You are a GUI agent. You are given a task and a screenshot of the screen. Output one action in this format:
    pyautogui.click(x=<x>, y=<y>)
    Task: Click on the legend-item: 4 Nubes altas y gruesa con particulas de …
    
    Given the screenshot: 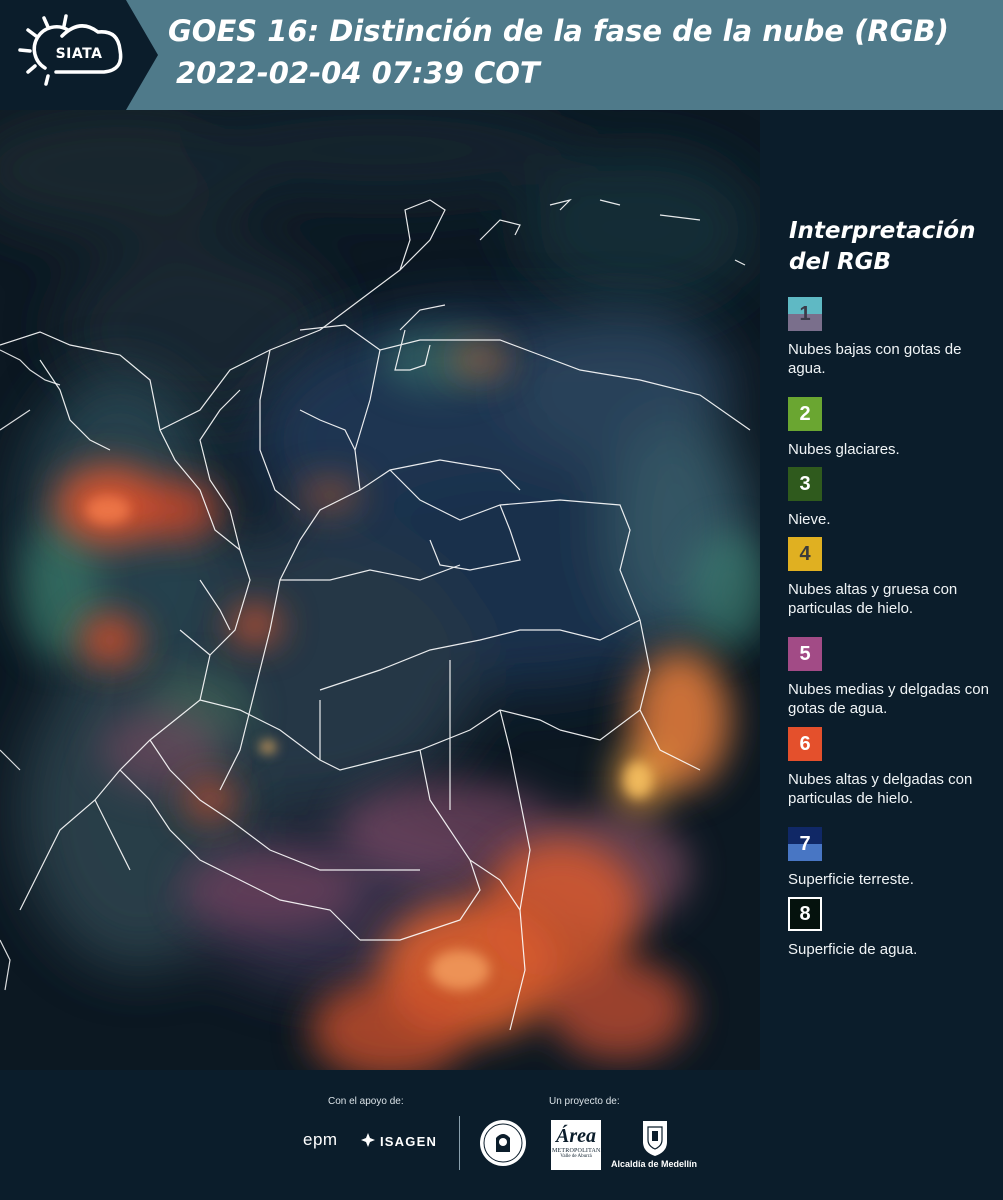 What is the action you would take?
    pyautogui.click(x=893, y=577)
    